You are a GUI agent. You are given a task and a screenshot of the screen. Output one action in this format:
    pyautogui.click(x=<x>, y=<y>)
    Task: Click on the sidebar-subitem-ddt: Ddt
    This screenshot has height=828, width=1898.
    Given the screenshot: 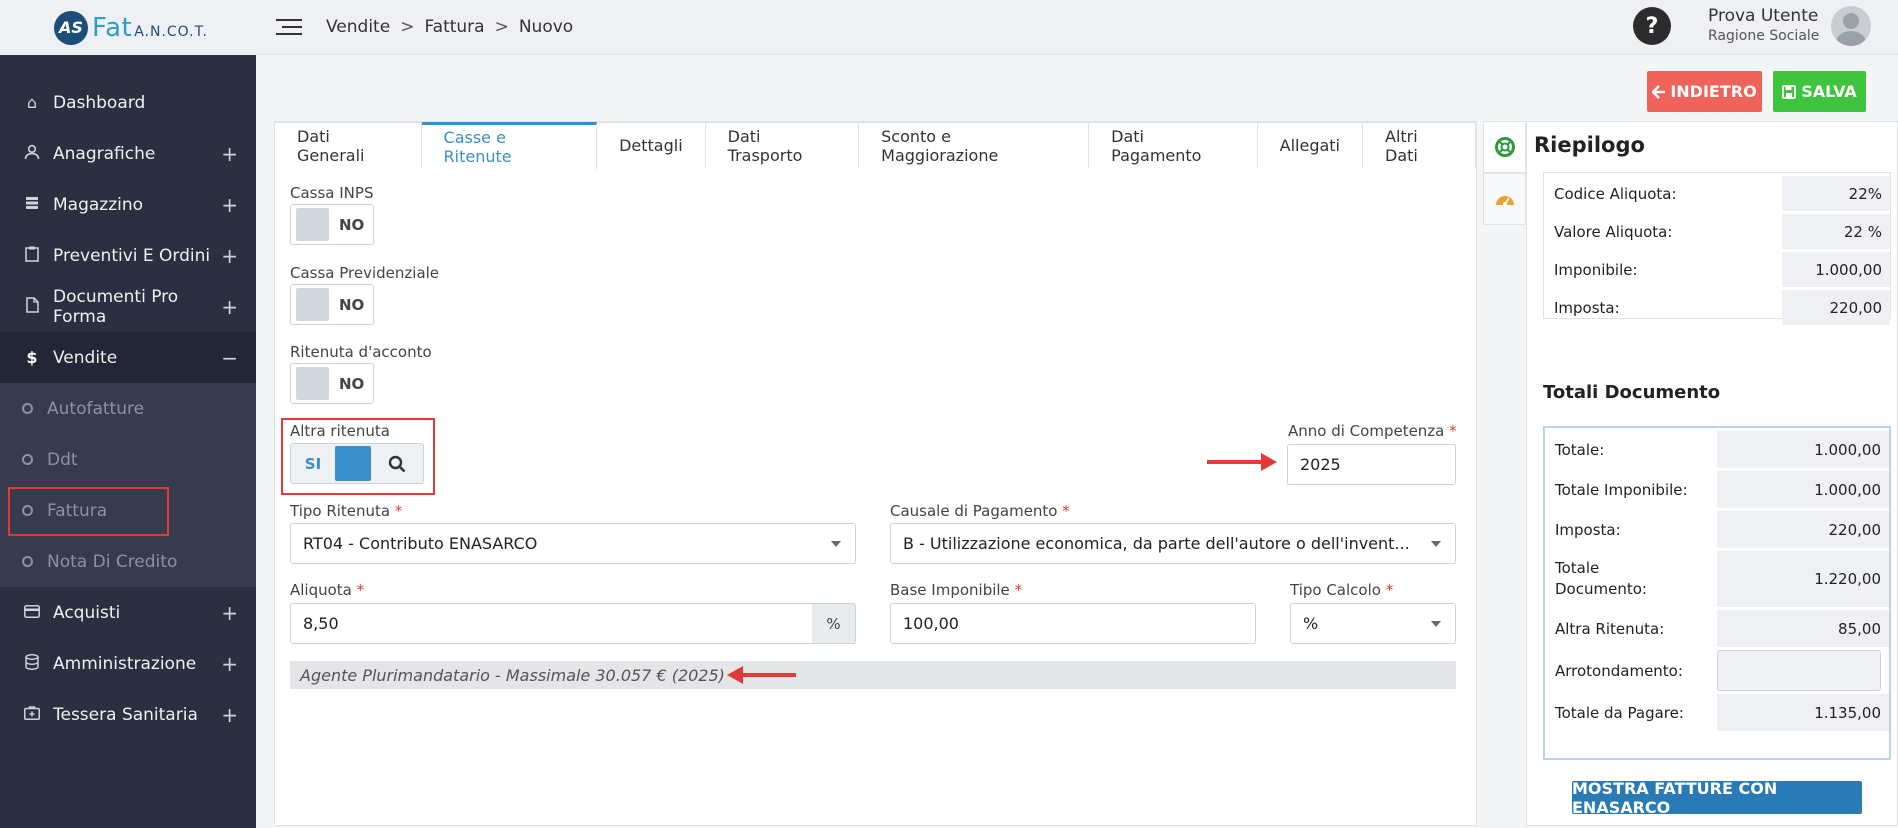 What is the action you would take?
    pyautogui.click(x=128, y=459)
    